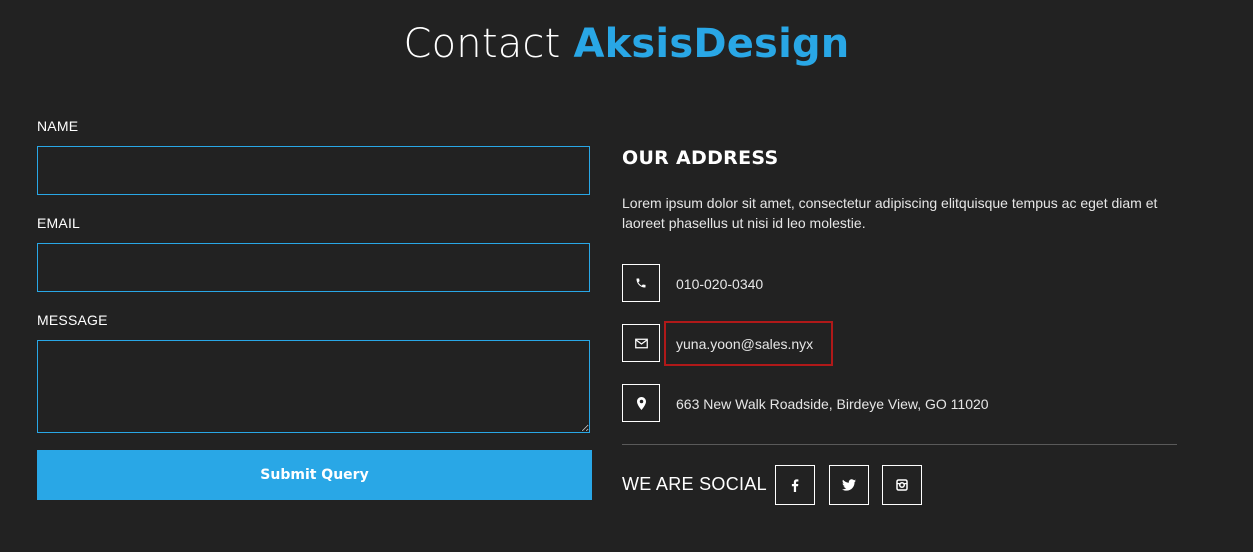  What do you see at coordinates (711, 44) in the screenshot?
I see `title-brand: AksisDesign` at bounding box center [711, 44].